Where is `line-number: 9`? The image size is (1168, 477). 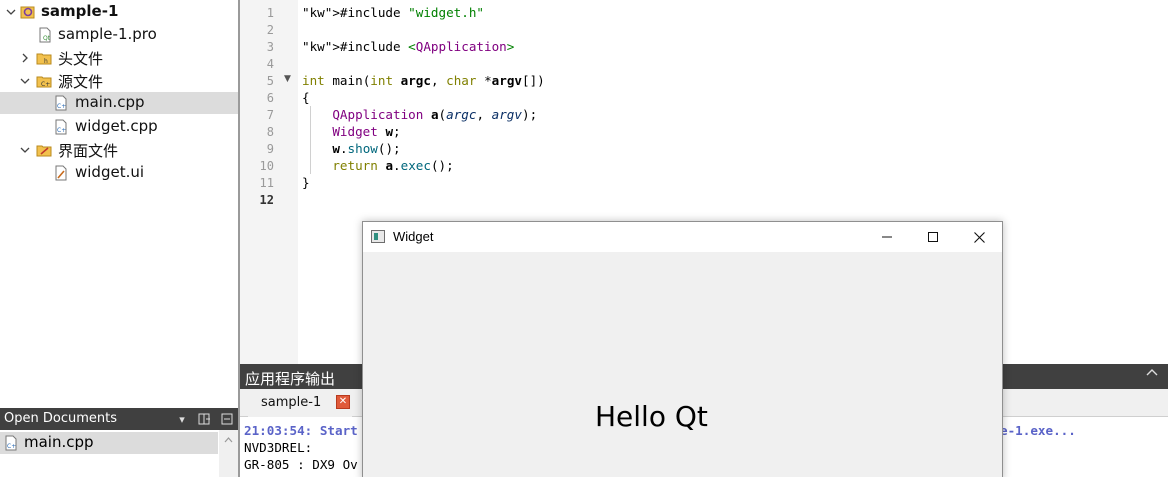 line-number: 9 is located at coordinates (270, 149).